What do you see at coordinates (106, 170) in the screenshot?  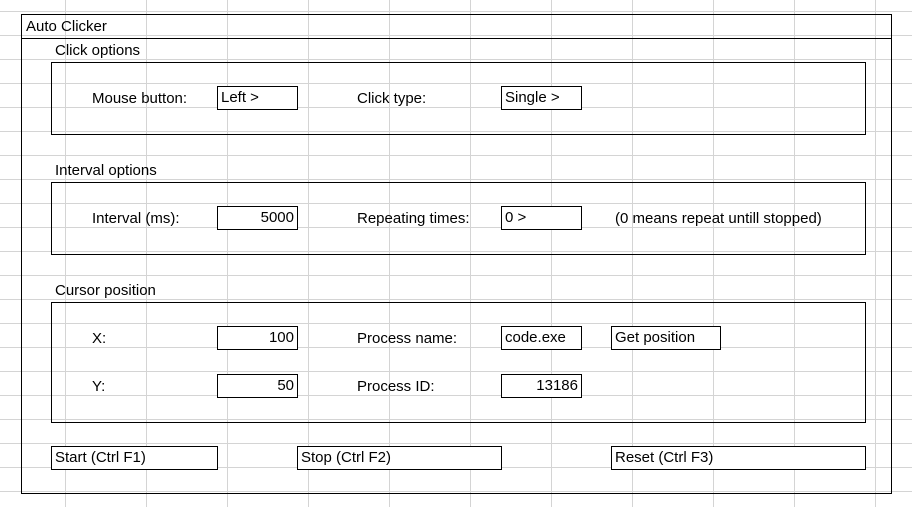 I see `interval-options-heading: Interval options` at bounding box center [106, 170].